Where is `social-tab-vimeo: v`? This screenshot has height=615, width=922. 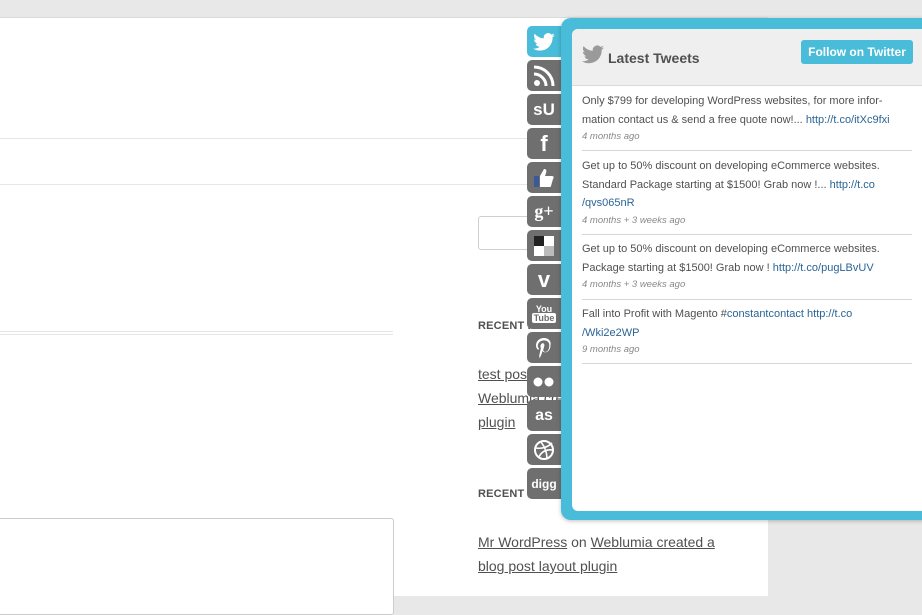
social-tab-vimeo: v is located at coordinates (544, 279).